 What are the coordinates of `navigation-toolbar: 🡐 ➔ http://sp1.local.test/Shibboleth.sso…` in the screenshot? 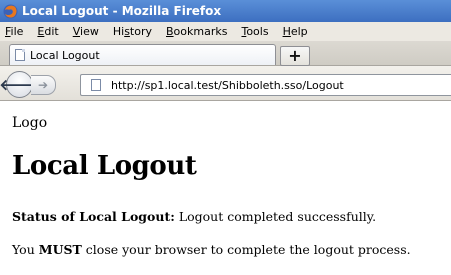 It's located at (225, 83).